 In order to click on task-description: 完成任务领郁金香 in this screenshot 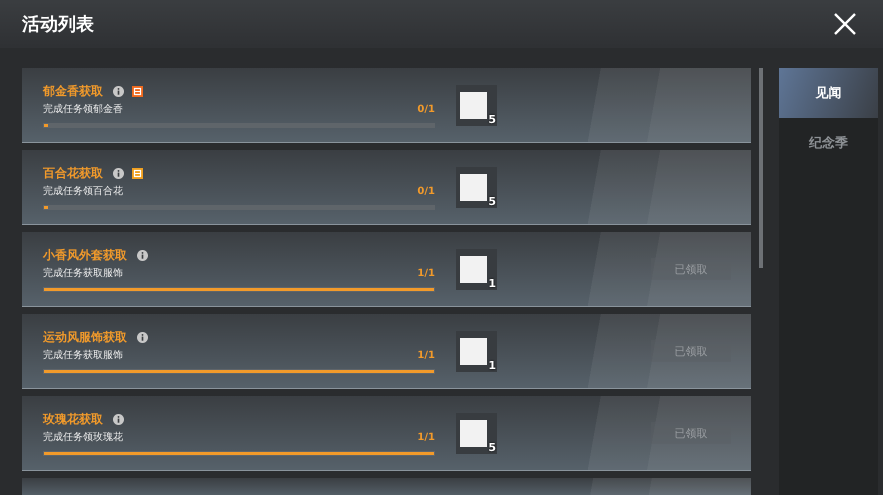, I will do `click(83, 109)`.